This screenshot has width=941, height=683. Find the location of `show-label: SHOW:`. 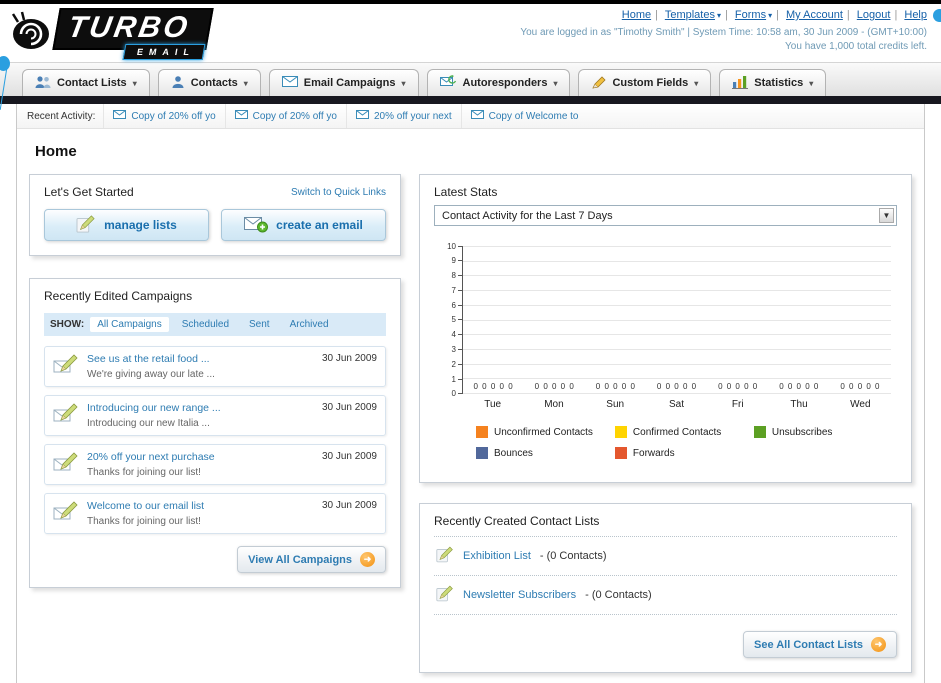

show-label: SHOW: is located at coordinates (67, 324).